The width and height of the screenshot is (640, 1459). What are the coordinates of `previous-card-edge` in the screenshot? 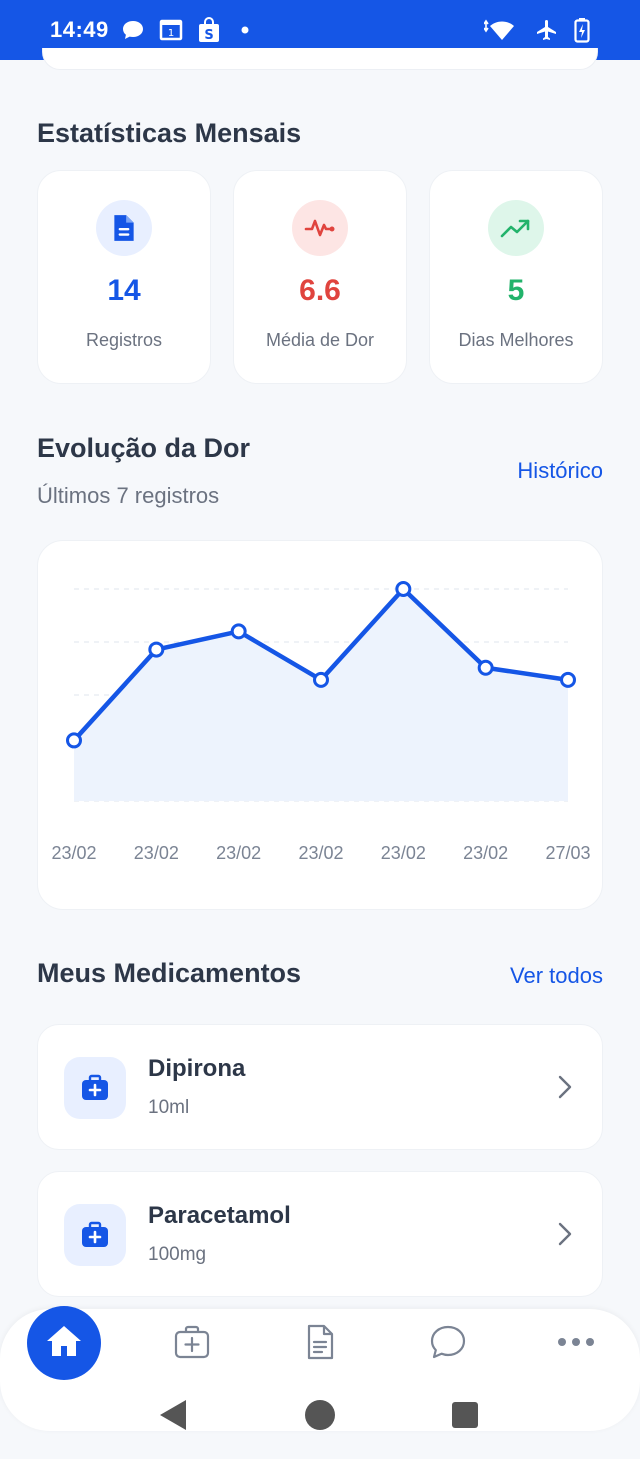 It's located at (320, 59).